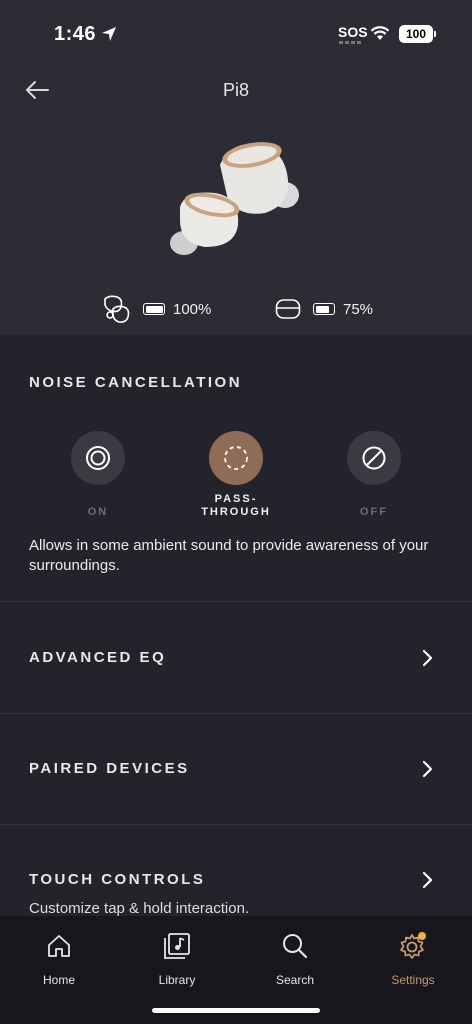 The width and height of the screenshot is (472, 1024). I want to click on touch-controls-subtitle: Customize tap & hold interaction., so click(139, 908).